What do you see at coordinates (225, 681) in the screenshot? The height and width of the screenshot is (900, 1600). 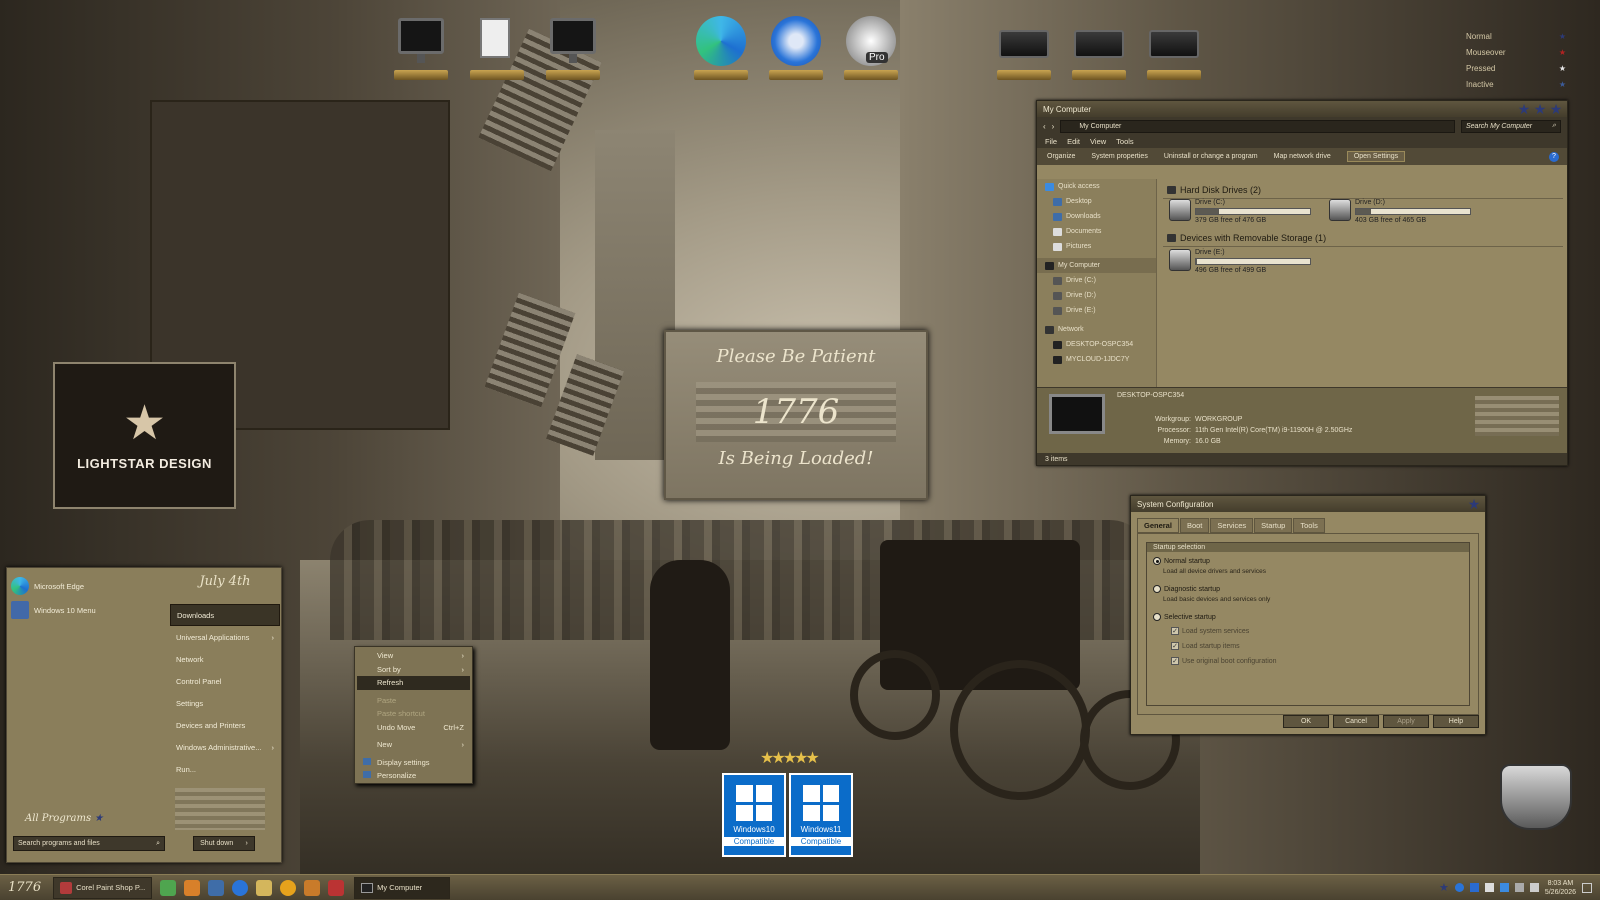 I see `start-item-control-panel: Control Panel` at bounding box center [225, 681].